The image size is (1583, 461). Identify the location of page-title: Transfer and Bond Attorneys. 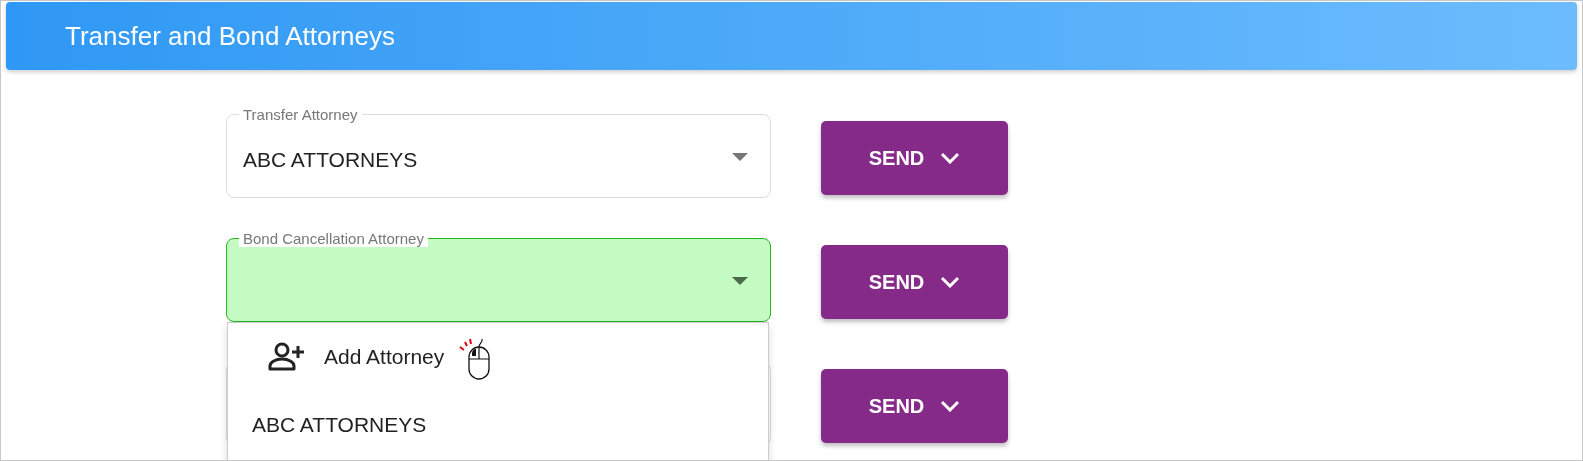
(230, 36).